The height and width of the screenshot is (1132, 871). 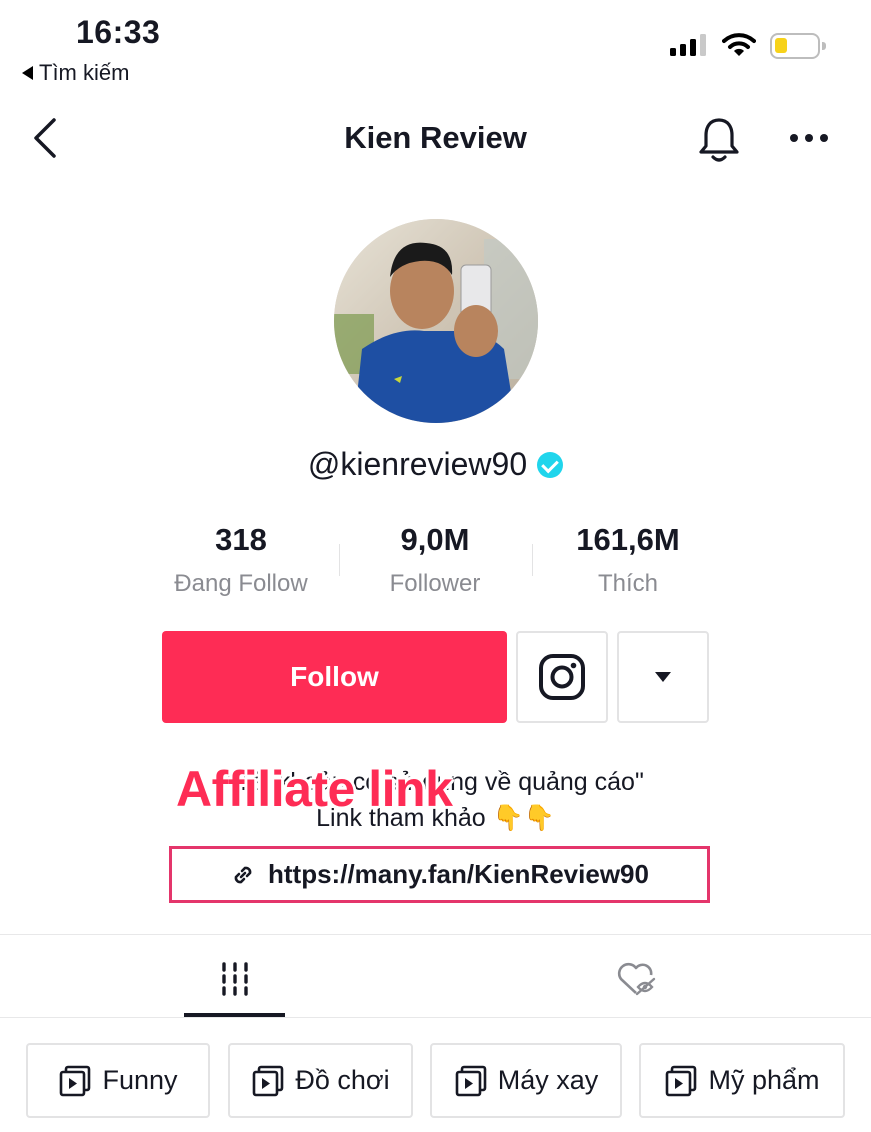 I want to click on stat-following-value: 318, so click(x=241, y=539).